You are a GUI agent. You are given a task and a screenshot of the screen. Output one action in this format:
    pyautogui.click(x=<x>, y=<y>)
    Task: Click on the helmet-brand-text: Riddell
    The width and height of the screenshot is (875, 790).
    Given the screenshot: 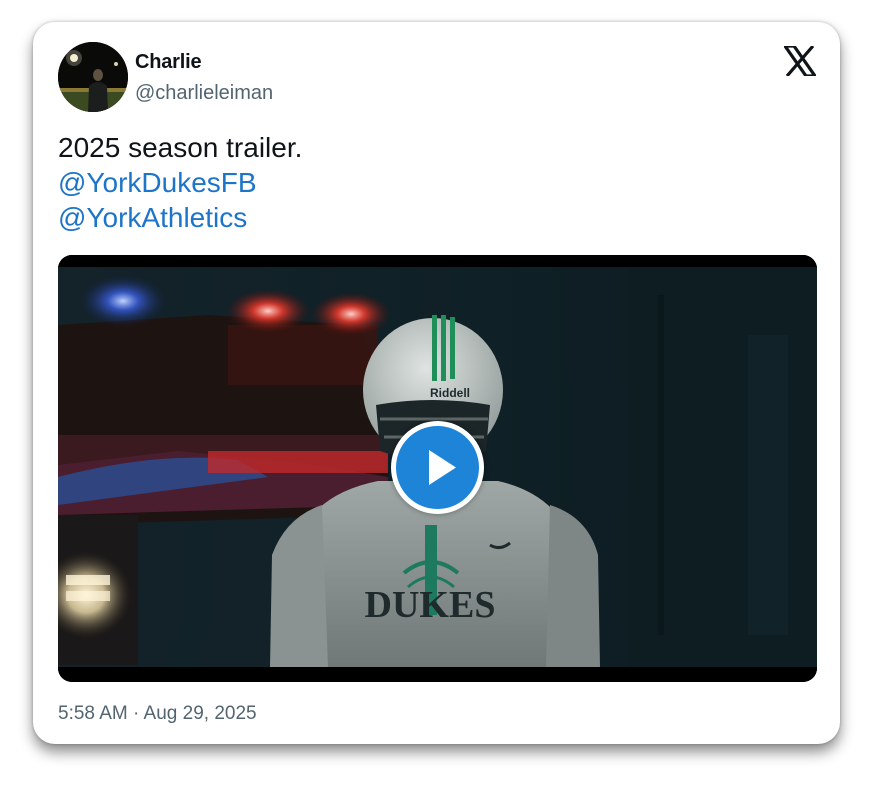 What is the action you would take?
    pyautogui.click(x=450, y=393)
    